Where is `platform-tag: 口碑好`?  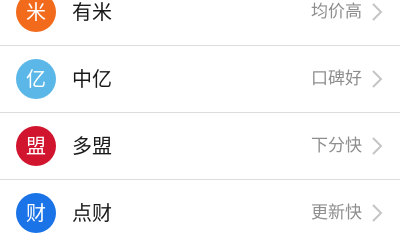 platform-tag: 口碑好 is located at coordinates (336, 79).